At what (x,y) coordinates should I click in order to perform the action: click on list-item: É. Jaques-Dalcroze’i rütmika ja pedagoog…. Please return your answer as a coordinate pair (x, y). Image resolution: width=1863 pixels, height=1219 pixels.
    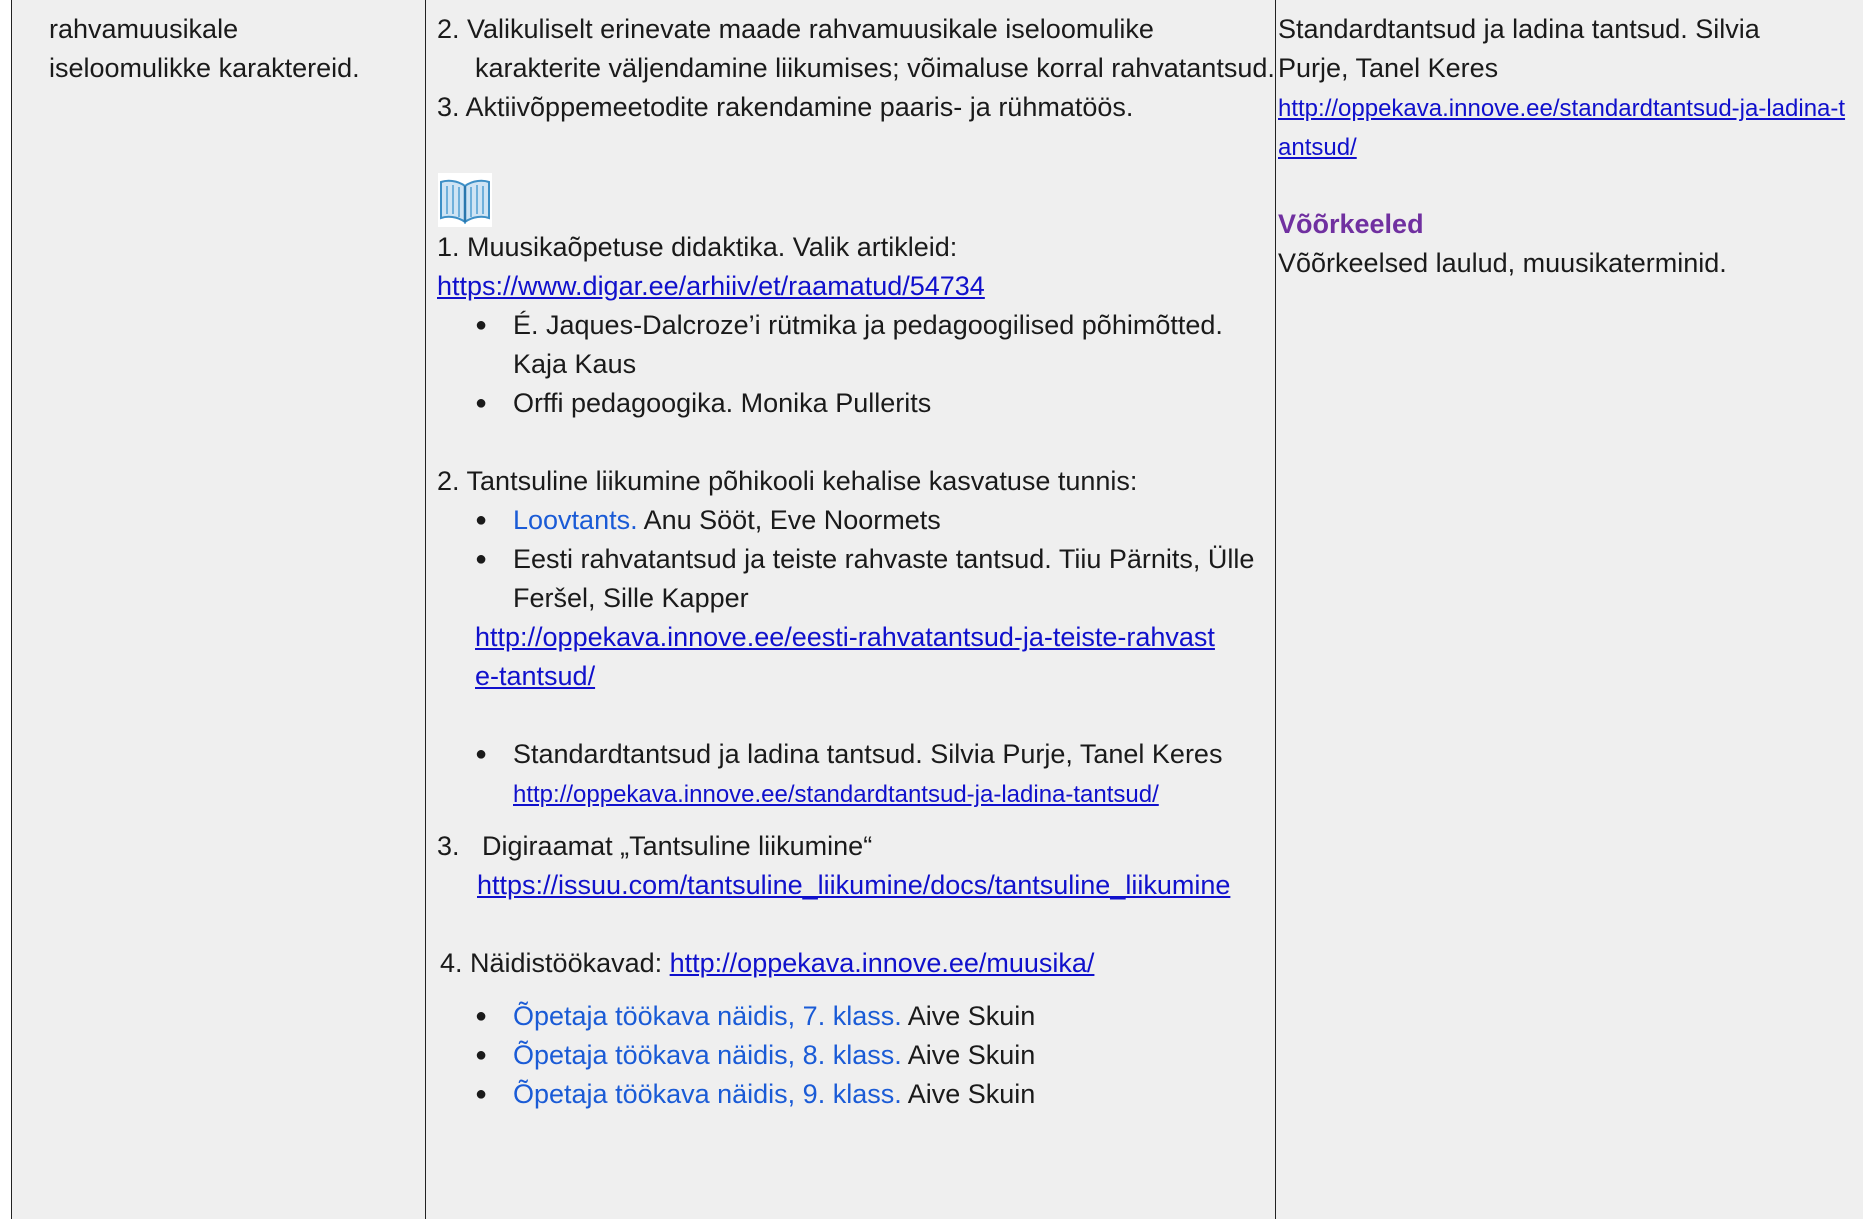
    Looking at the image, I should click on (875, 345).